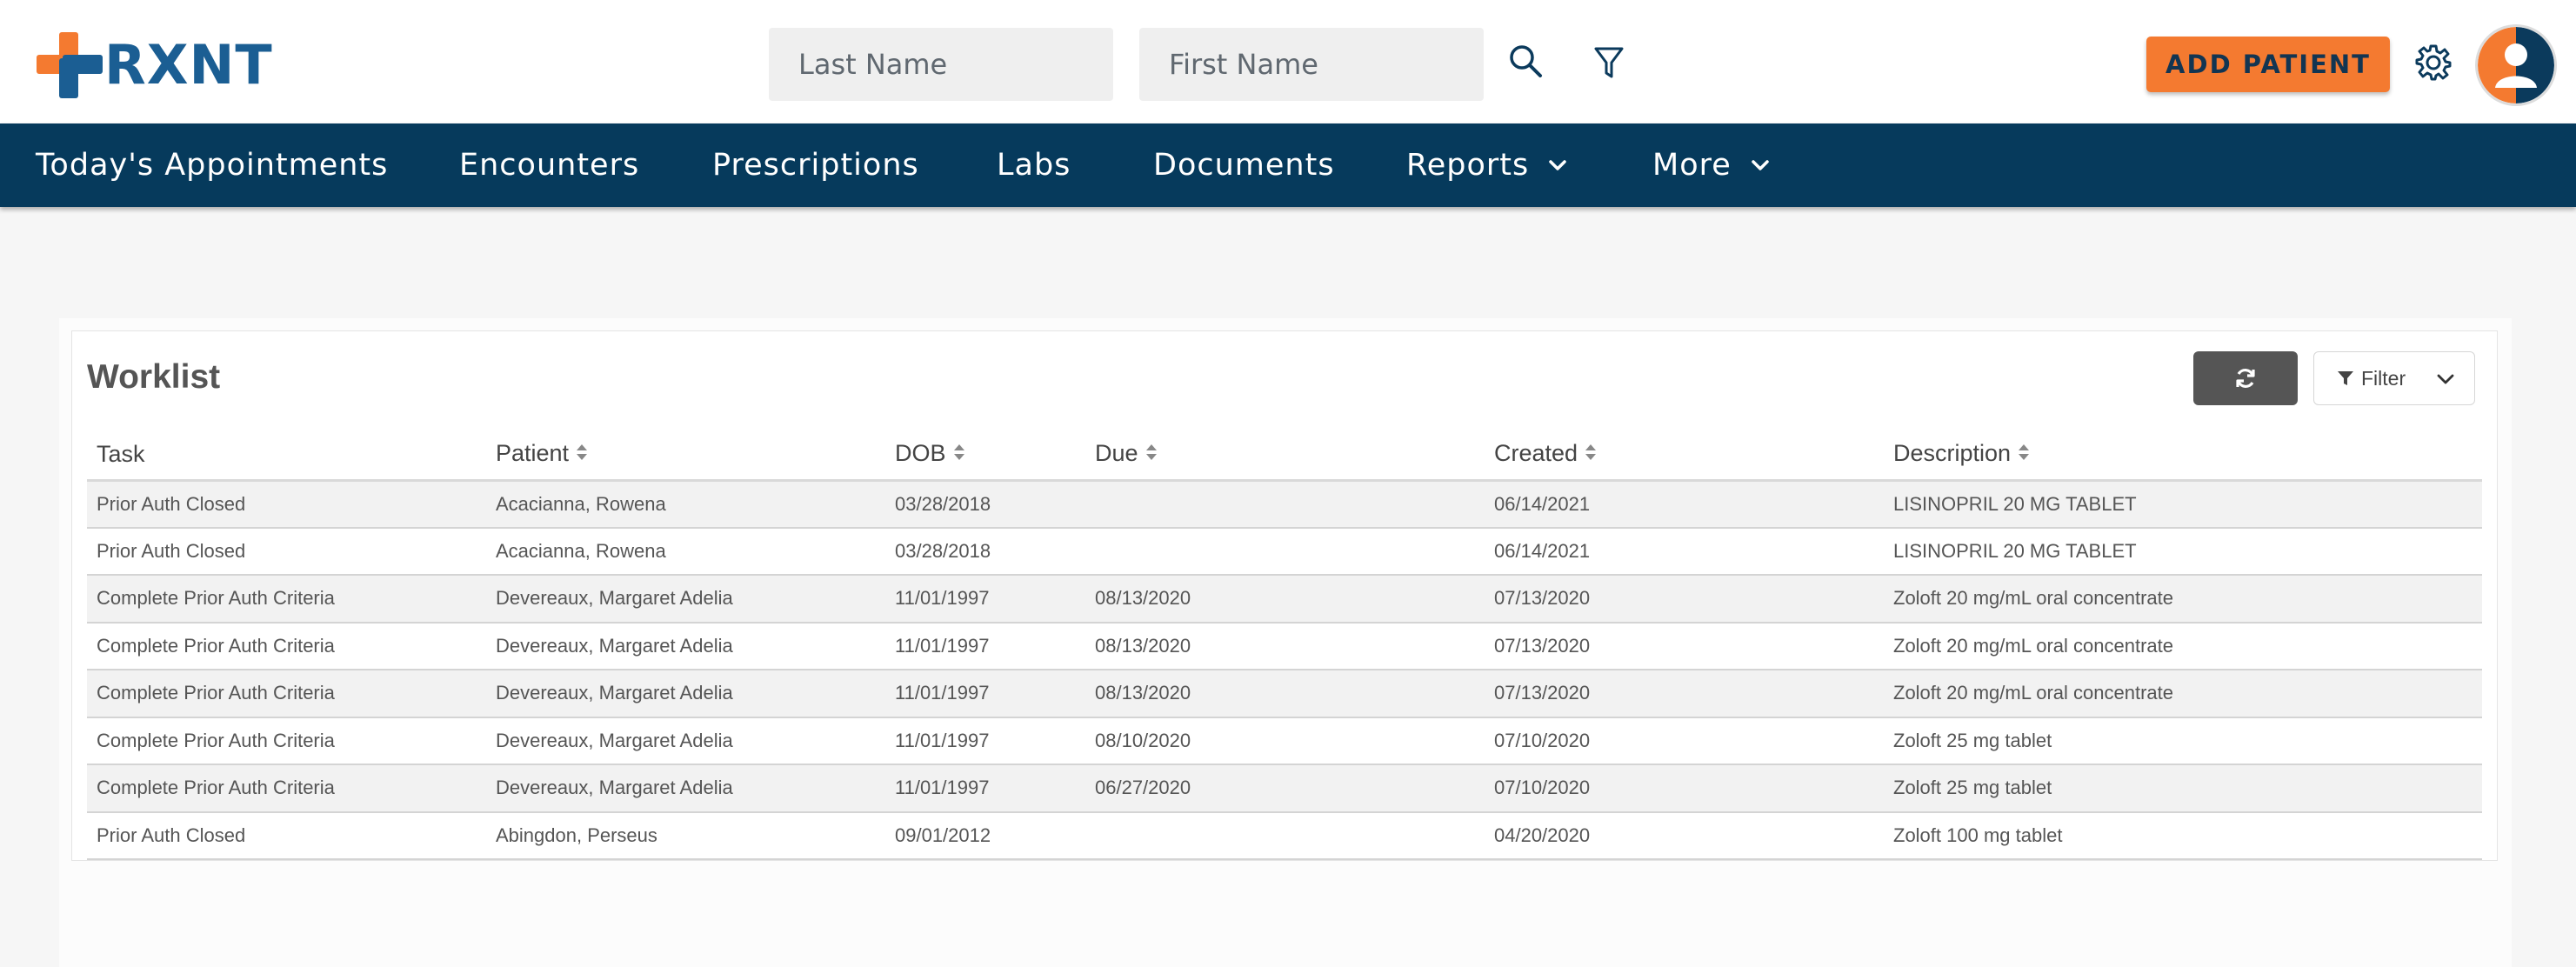  I want to click on cell-created: 04/20/2020, so click(1684, 835).